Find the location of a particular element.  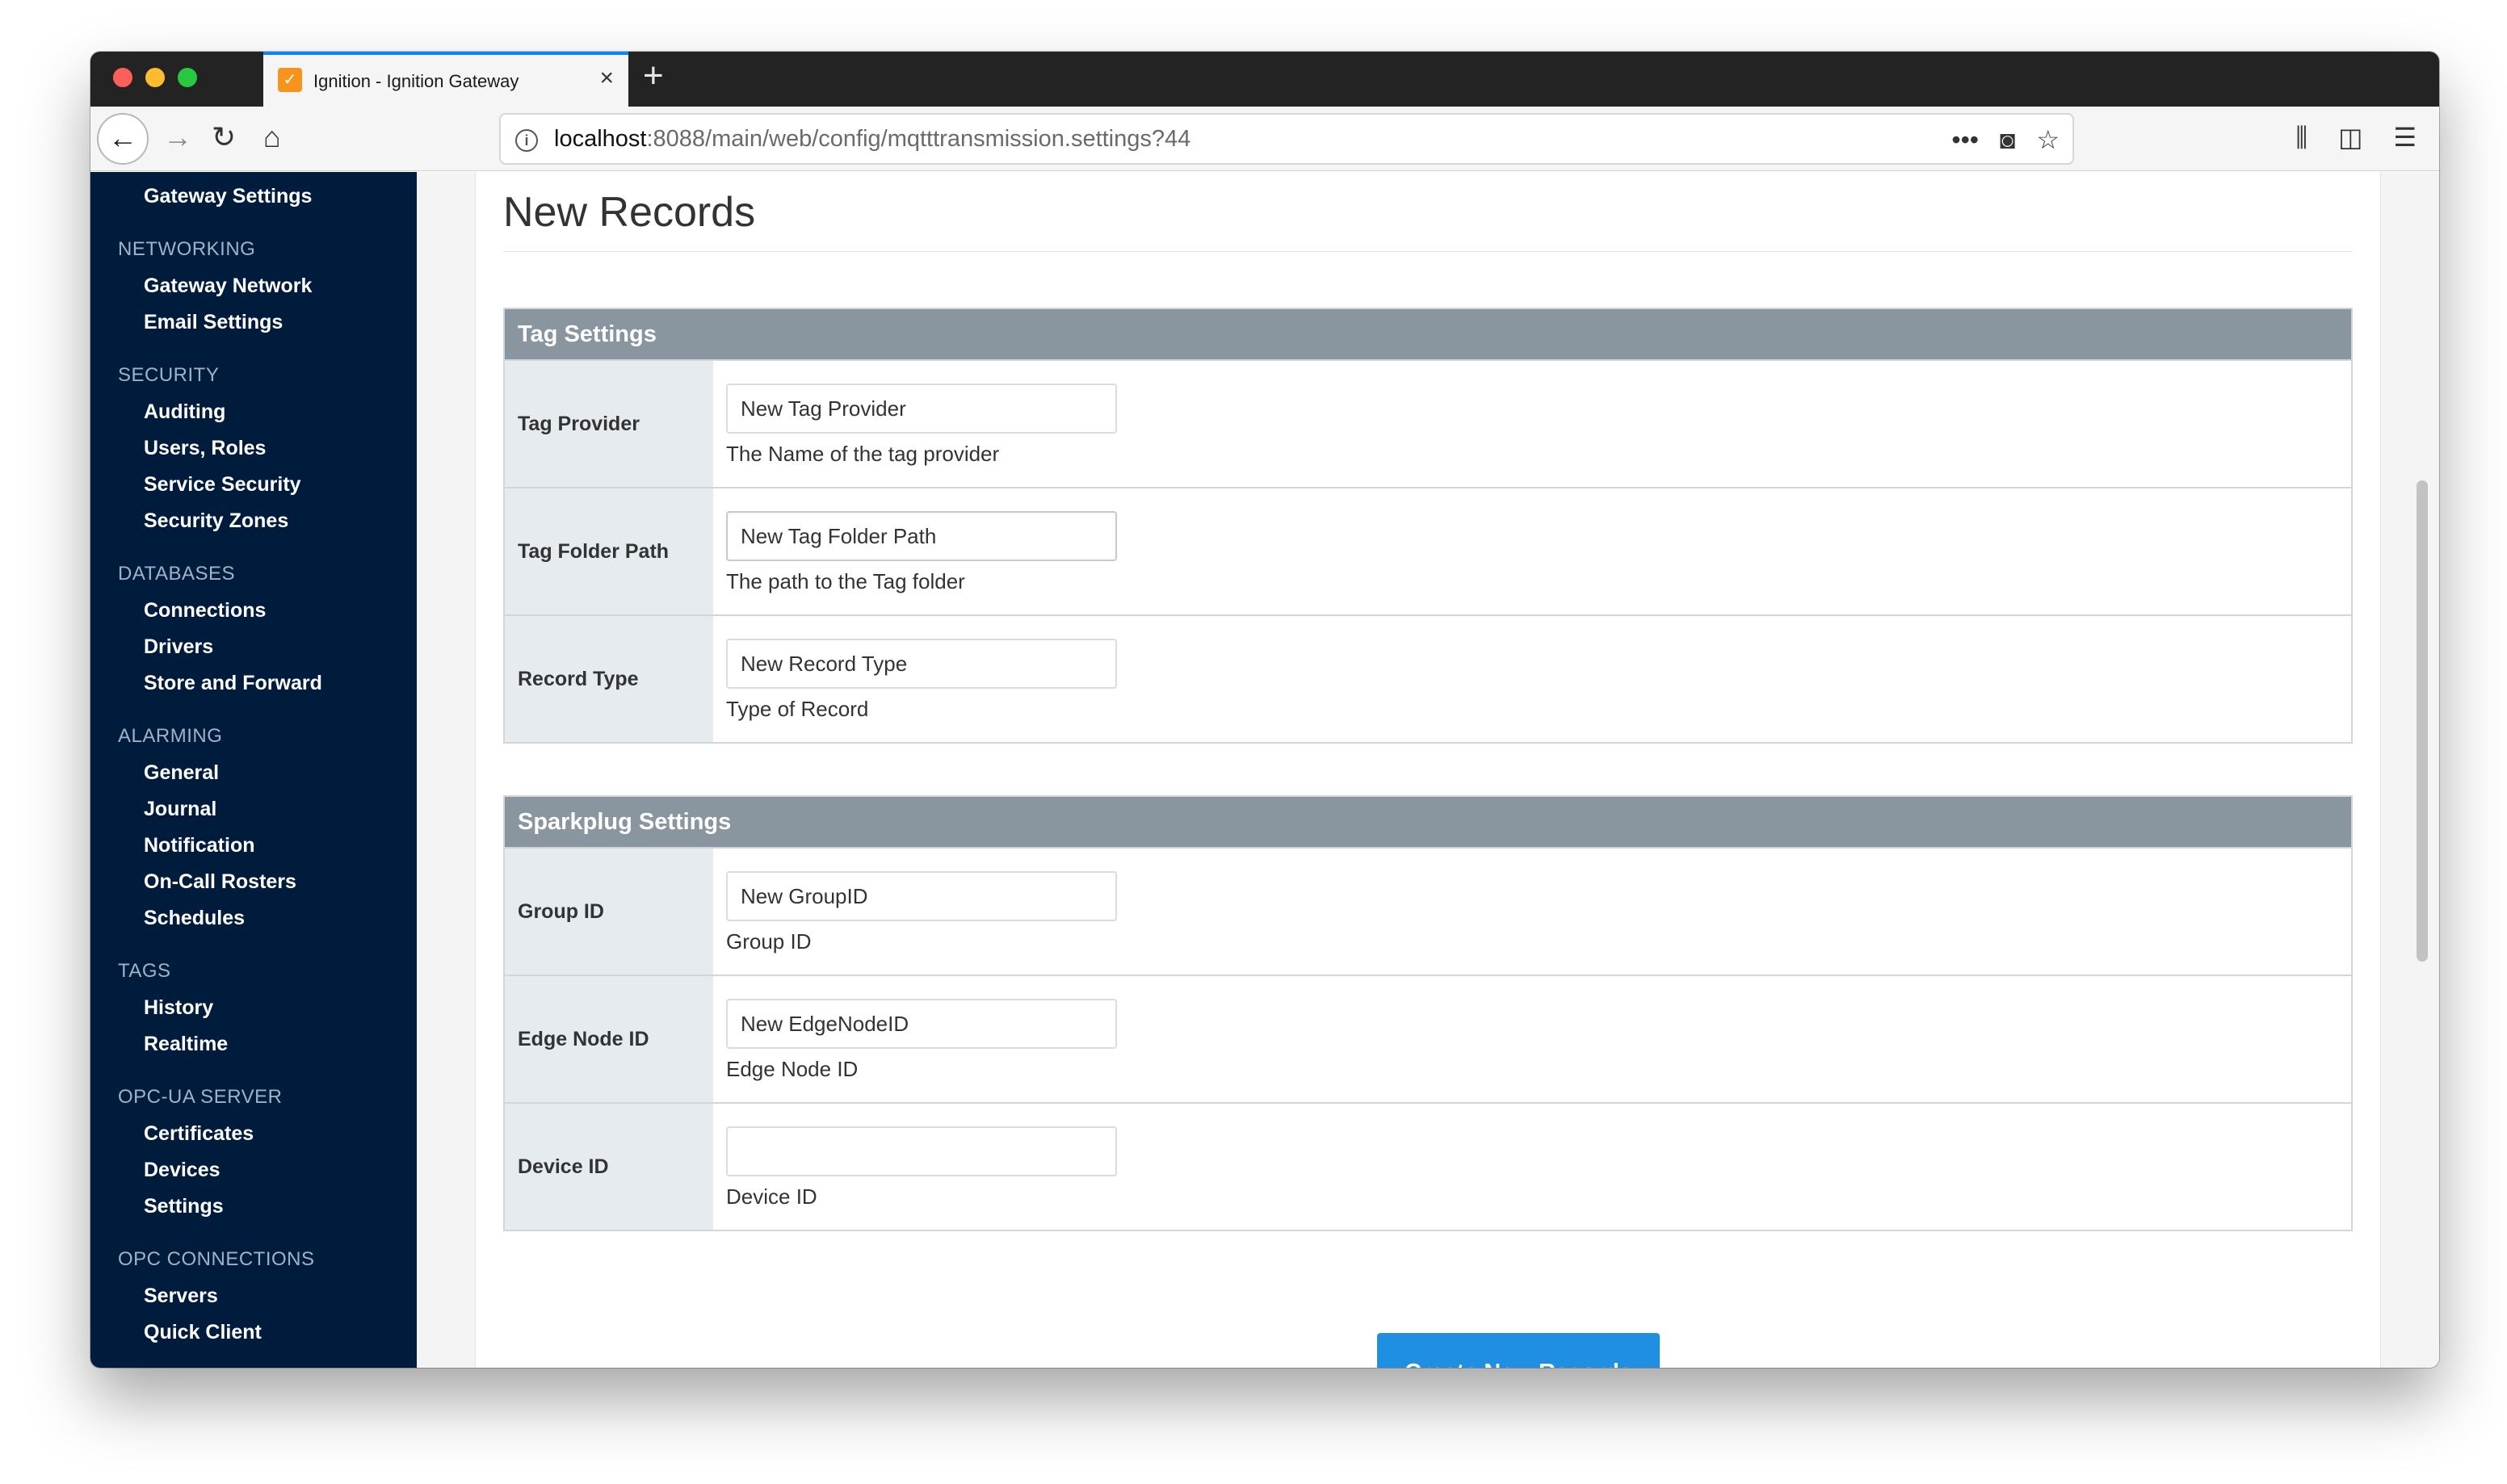

sidebar-section-databases: DATABASES is located at coordinates (176, 574).